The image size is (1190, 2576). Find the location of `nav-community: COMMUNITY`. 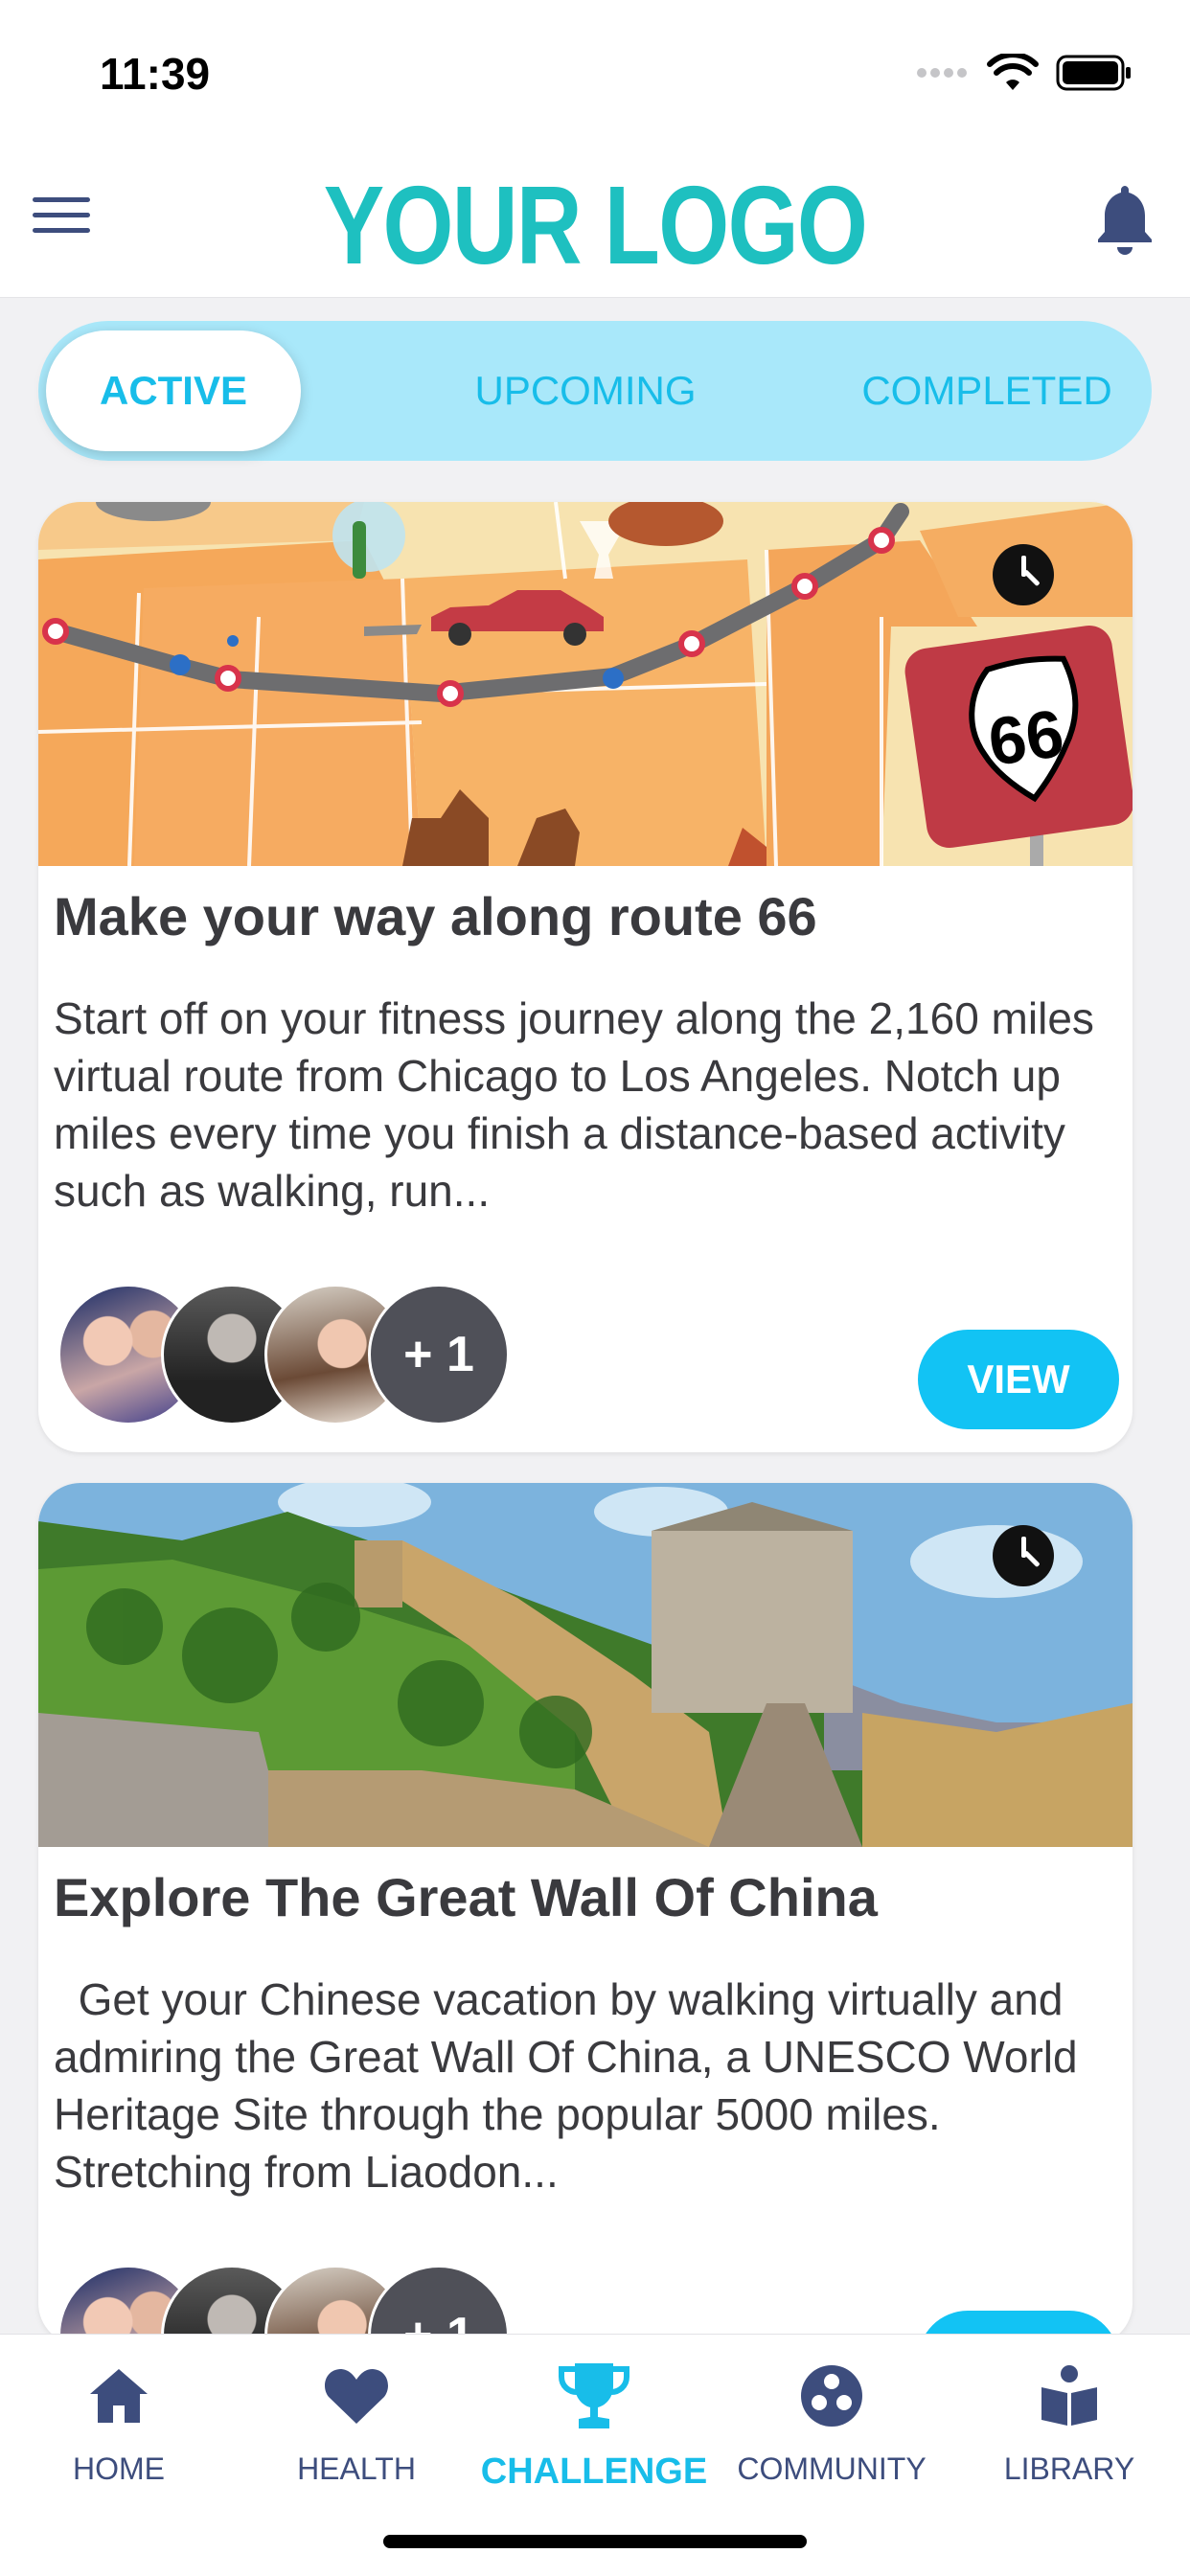

nav-community: COMMUNITY is located at coordinates (832, 2411).